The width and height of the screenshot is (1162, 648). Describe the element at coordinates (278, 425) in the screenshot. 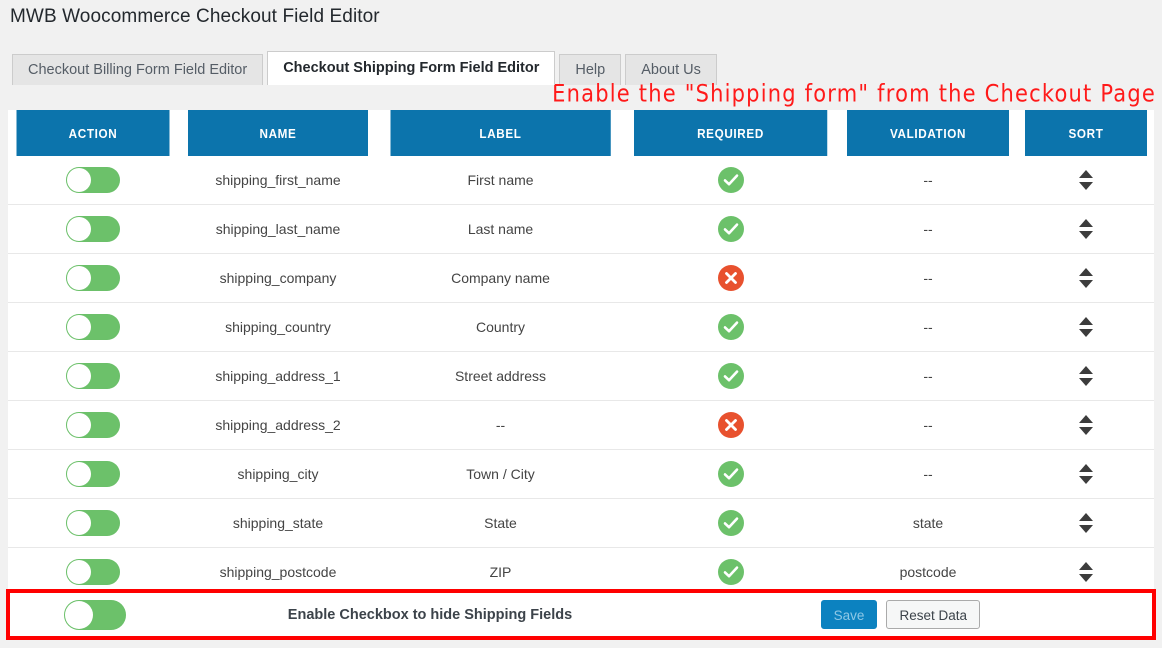

I see `cell-name: shipping_address_2` at that location.